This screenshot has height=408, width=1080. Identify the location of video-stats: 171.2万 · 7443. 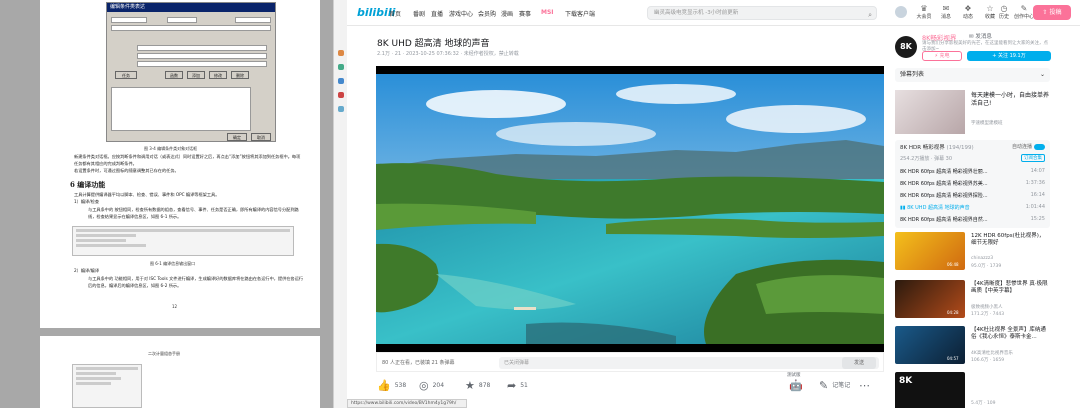
(988, 314).